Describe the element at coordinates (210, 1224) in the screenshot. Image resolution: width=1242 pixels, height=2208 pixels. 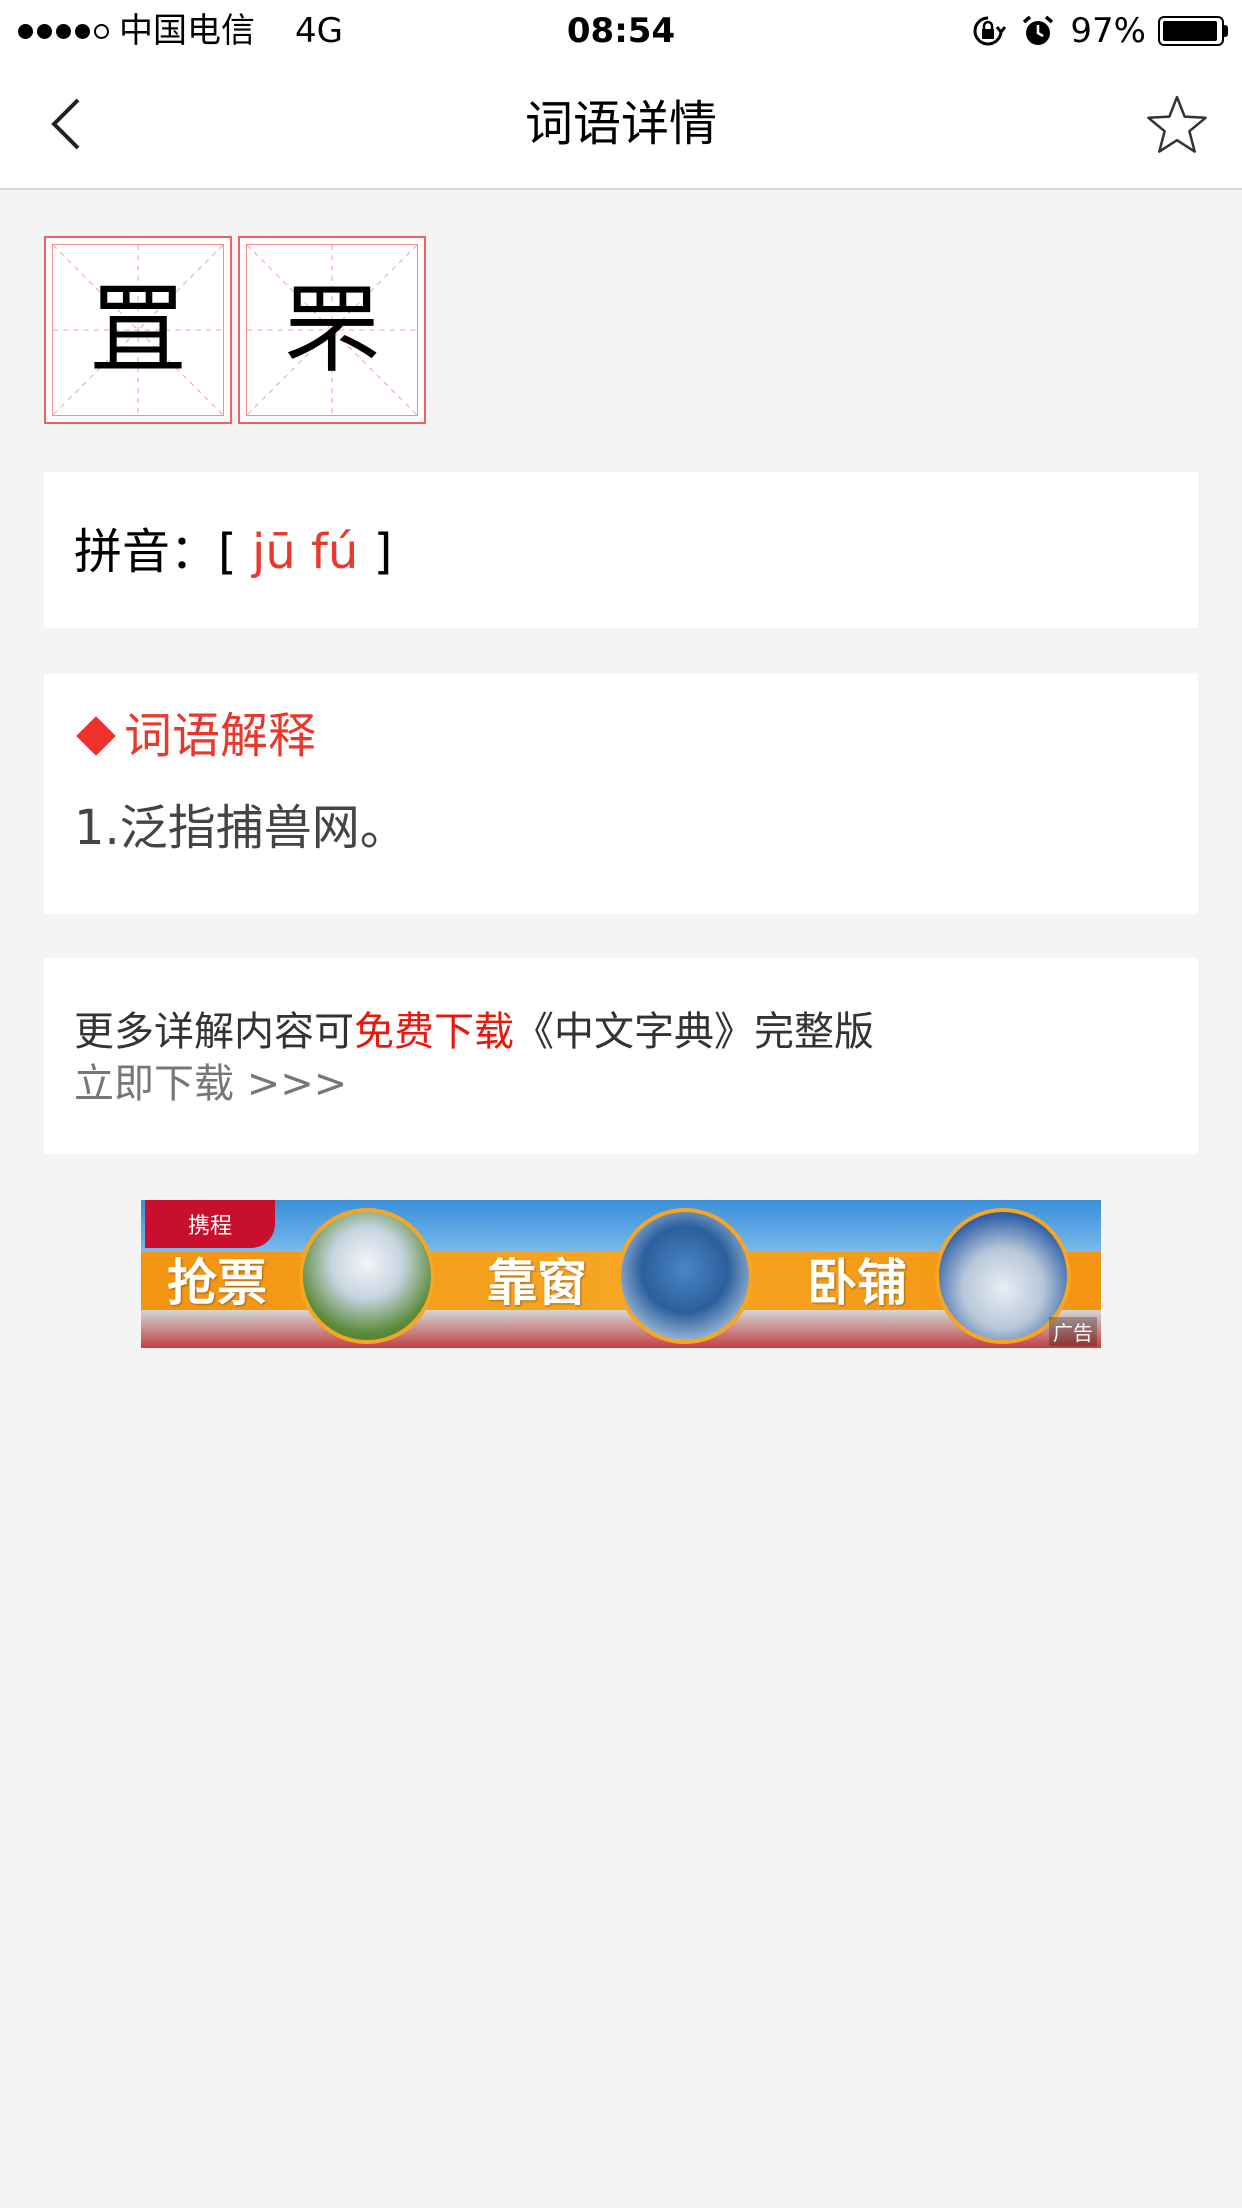
I see `ad-brand-logo: 携程` at that location.